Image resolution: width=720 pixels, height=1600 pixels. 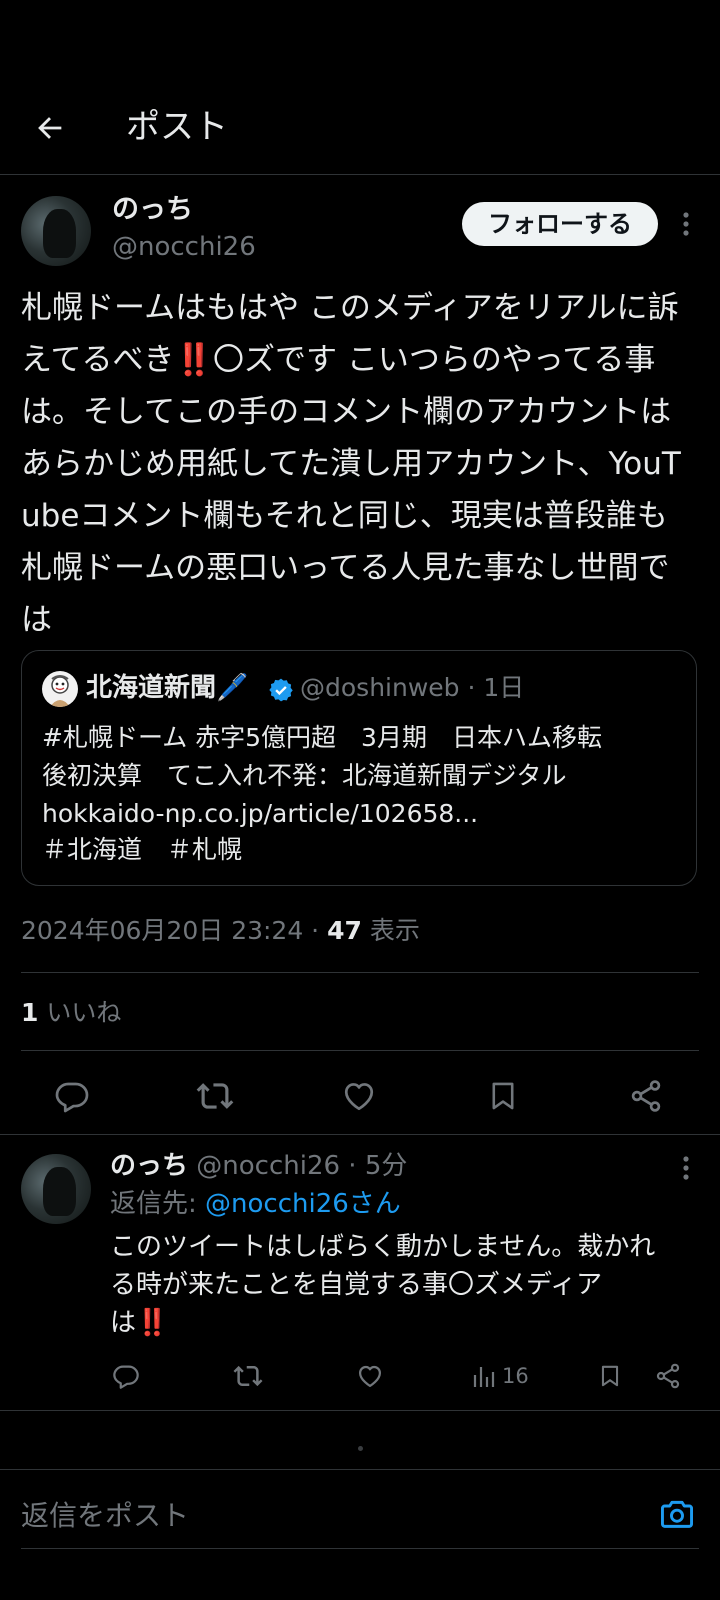 I want to click on reply-views-count: 16, so click(x=515, y=1376).